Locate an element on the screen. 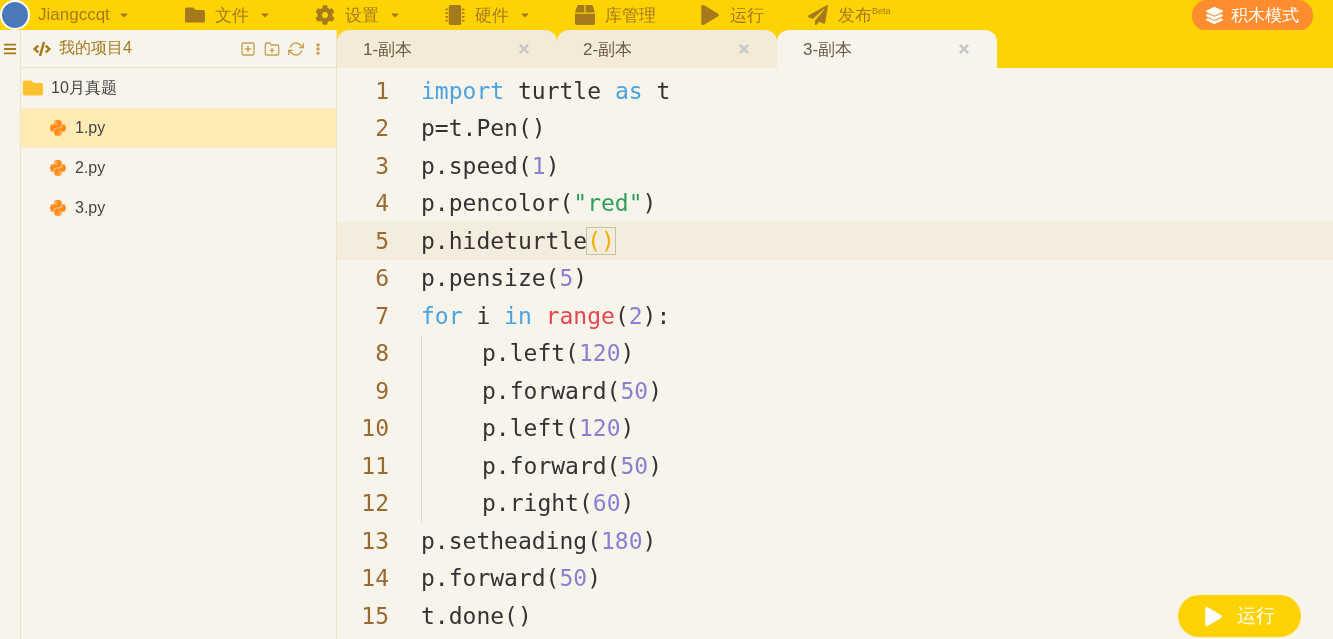 Image resolution: width=1333 pixels, height=639 pixels. box-icon is located at coordinates (585, 15).